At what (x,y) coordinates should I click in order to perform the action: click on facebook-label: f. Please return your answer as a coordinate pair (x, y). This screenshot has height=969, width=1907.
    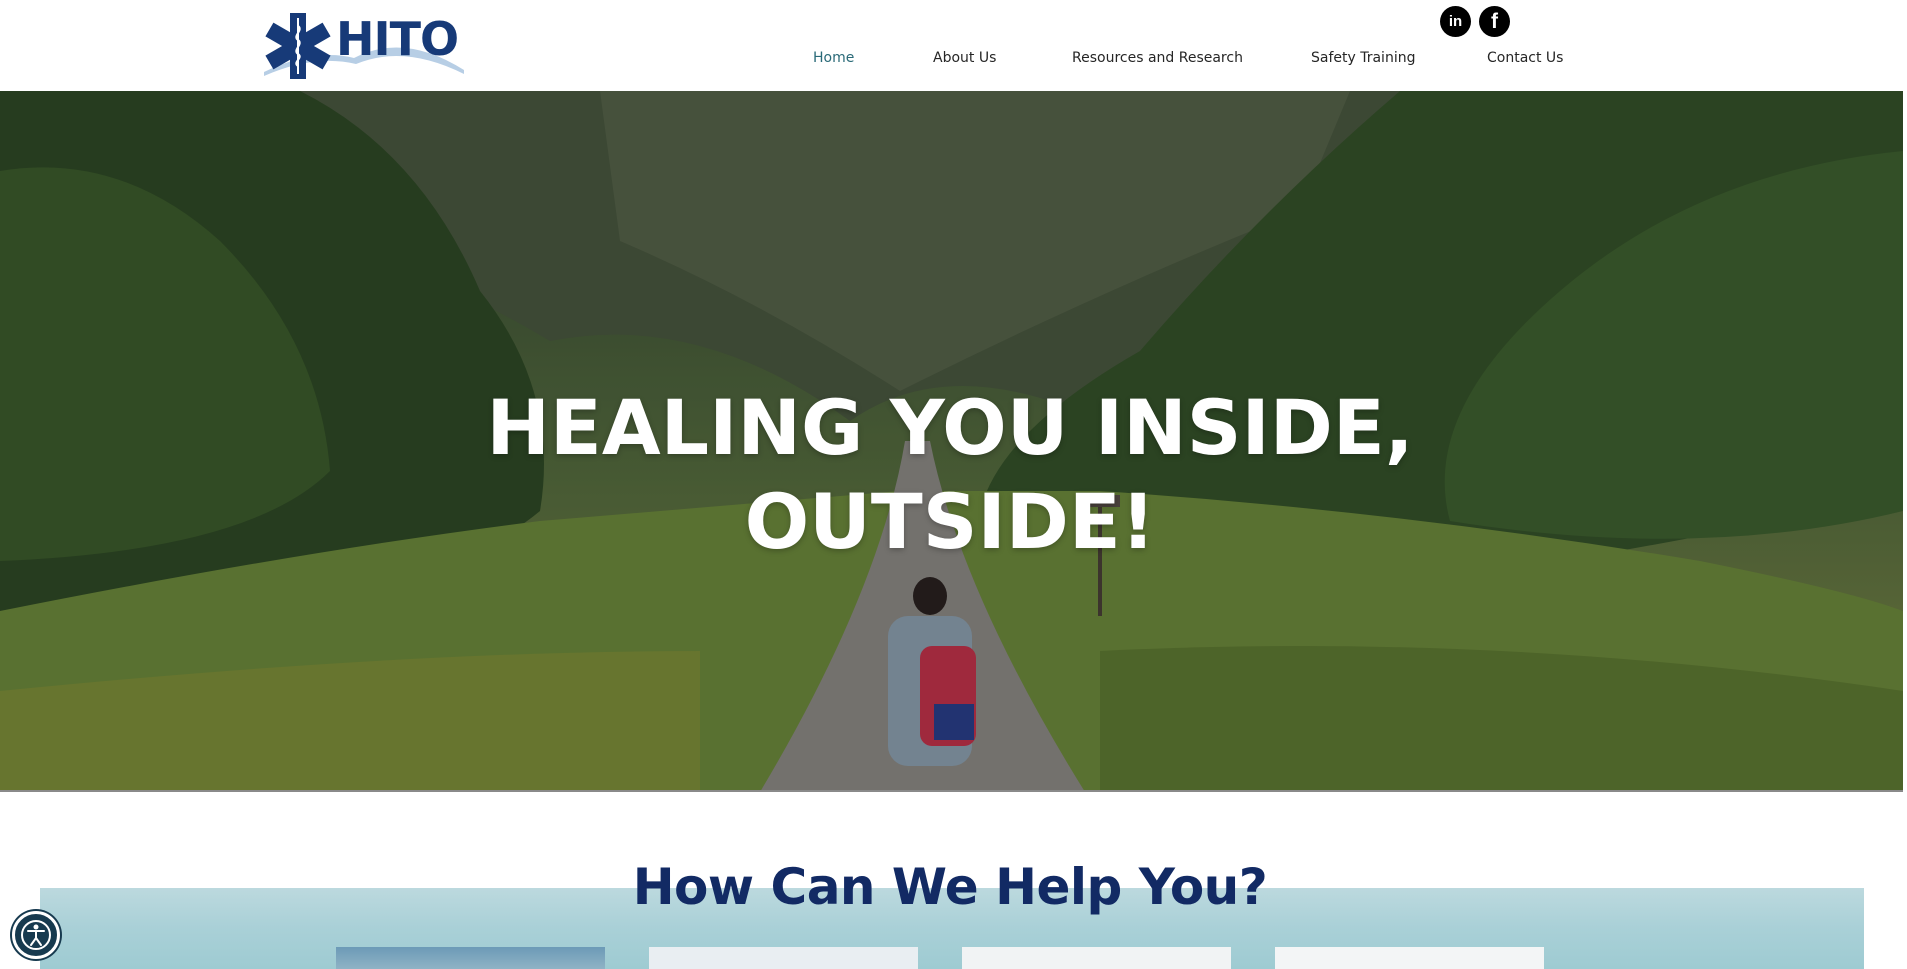
    Looking at the image, I should click on (1494, 21).